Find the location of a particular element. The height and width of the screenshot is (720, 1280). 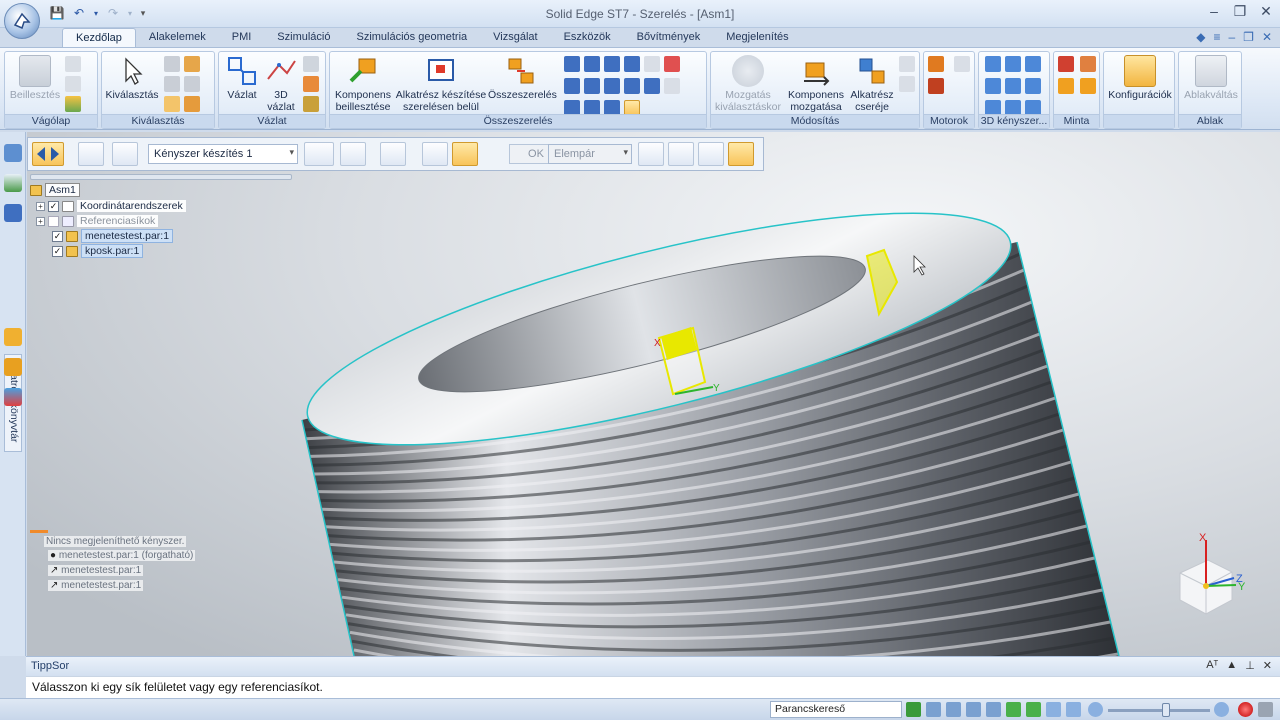

family-tab-icon is located at coordinates (13, 337).